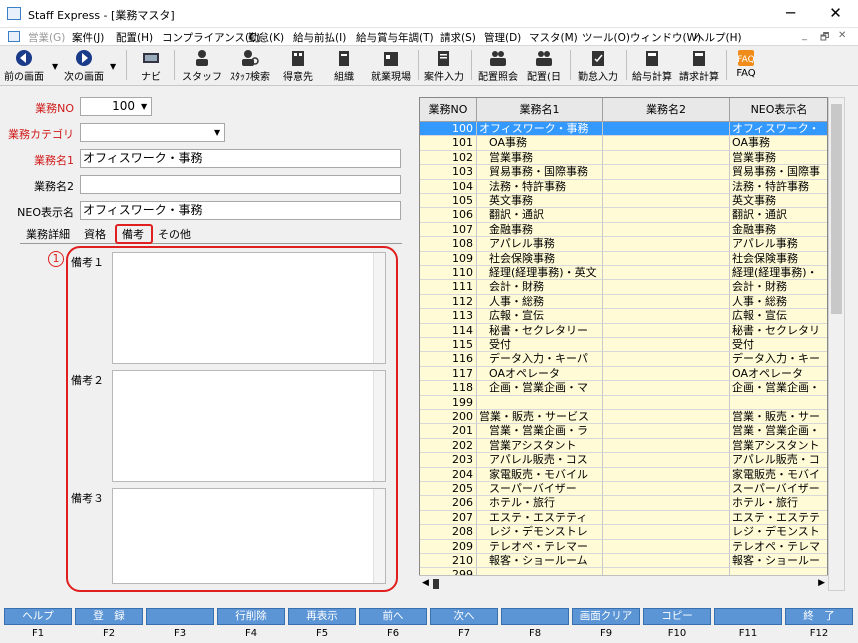 The height and width of the screenshot is (643, 858). I want to click on fkey-button-f9: 画面クリア, so click(606, 616).